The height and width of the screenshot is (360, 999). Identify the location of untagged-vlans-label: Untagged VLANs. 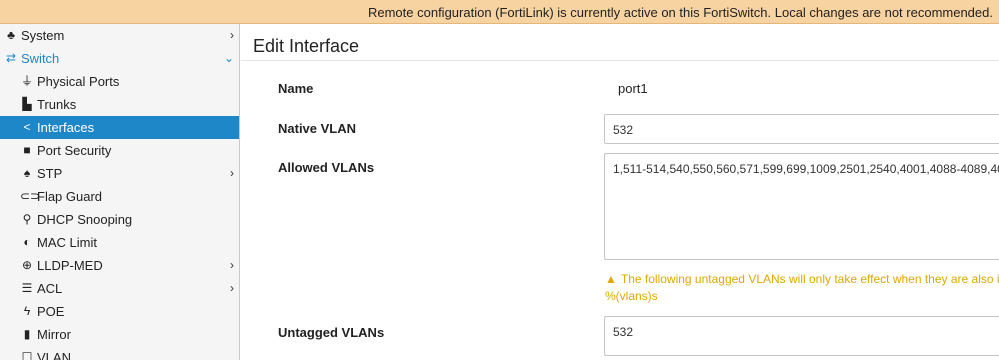
(331, 332).